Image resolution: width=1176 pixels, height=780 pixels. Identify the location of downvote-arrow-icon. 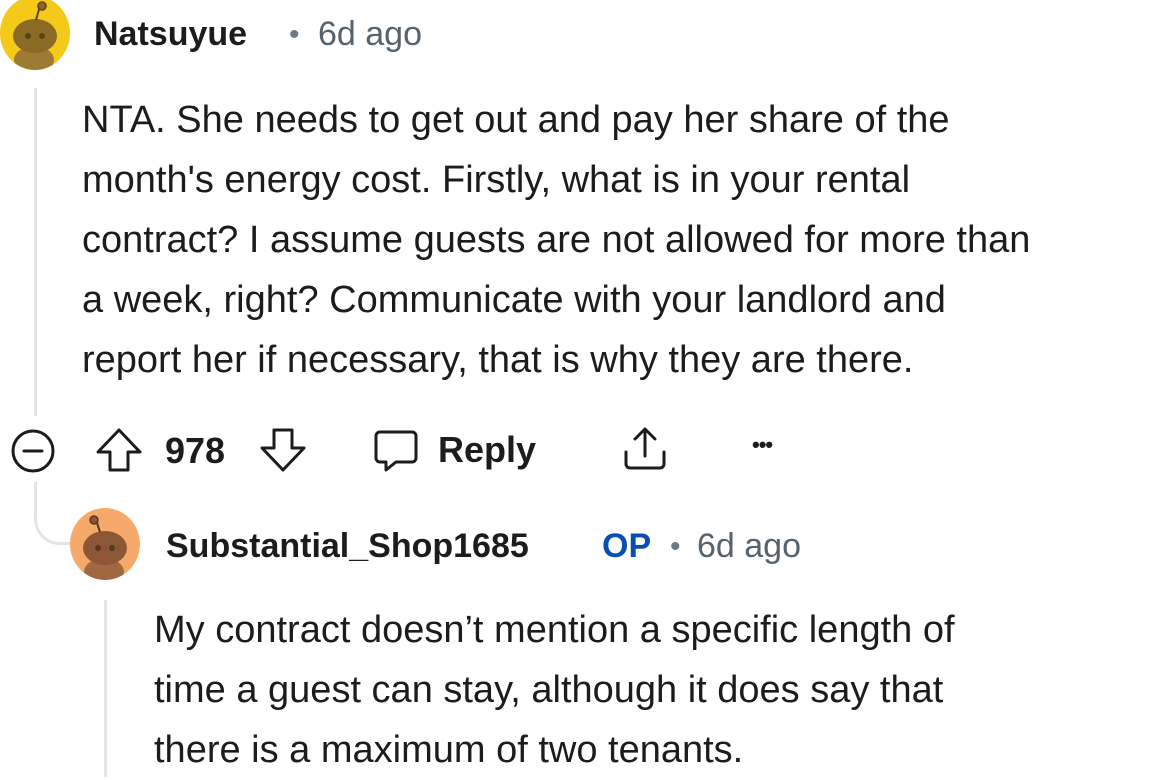
(283, 450).